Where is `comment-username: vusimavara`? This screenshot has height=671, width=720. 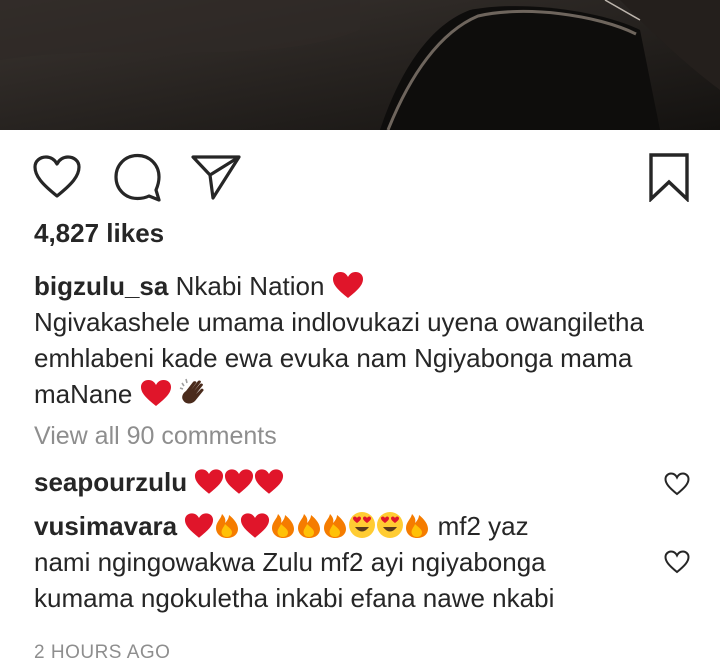 comment-username: vusimavara is located at coordinates (105, 526).